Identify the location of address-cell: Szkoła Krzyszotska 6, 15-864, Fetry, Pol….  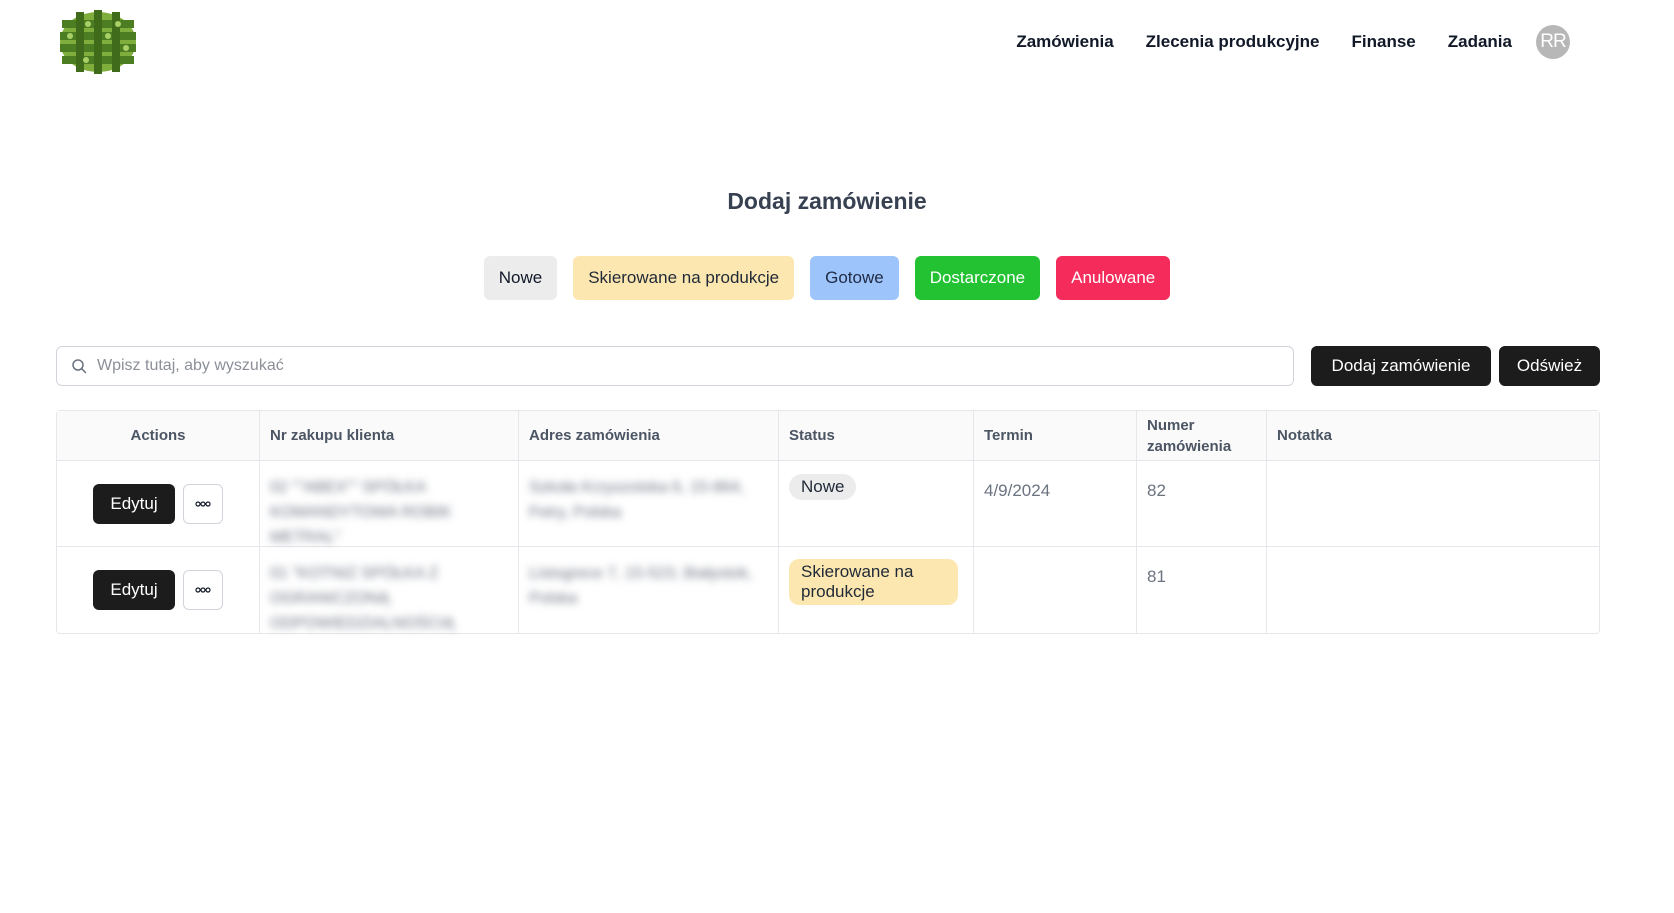
(649, 503).